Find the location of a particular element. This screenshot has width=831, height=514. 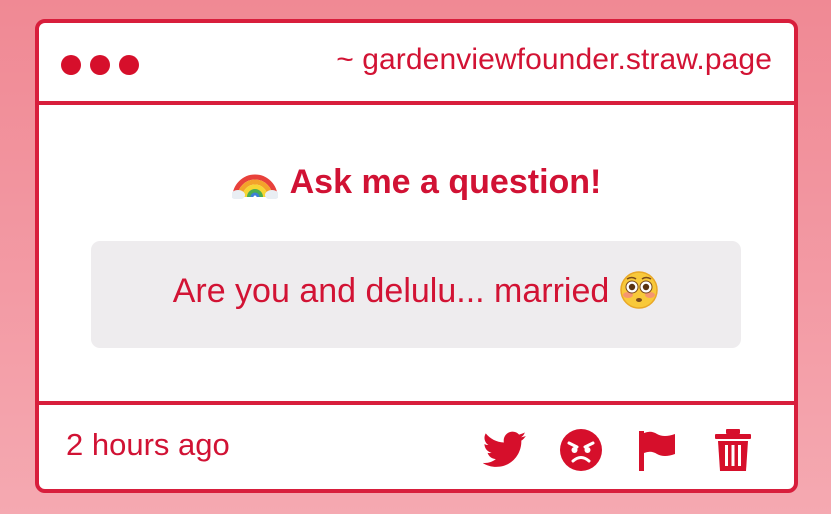

window-dots is located at coordinates (100, 65).